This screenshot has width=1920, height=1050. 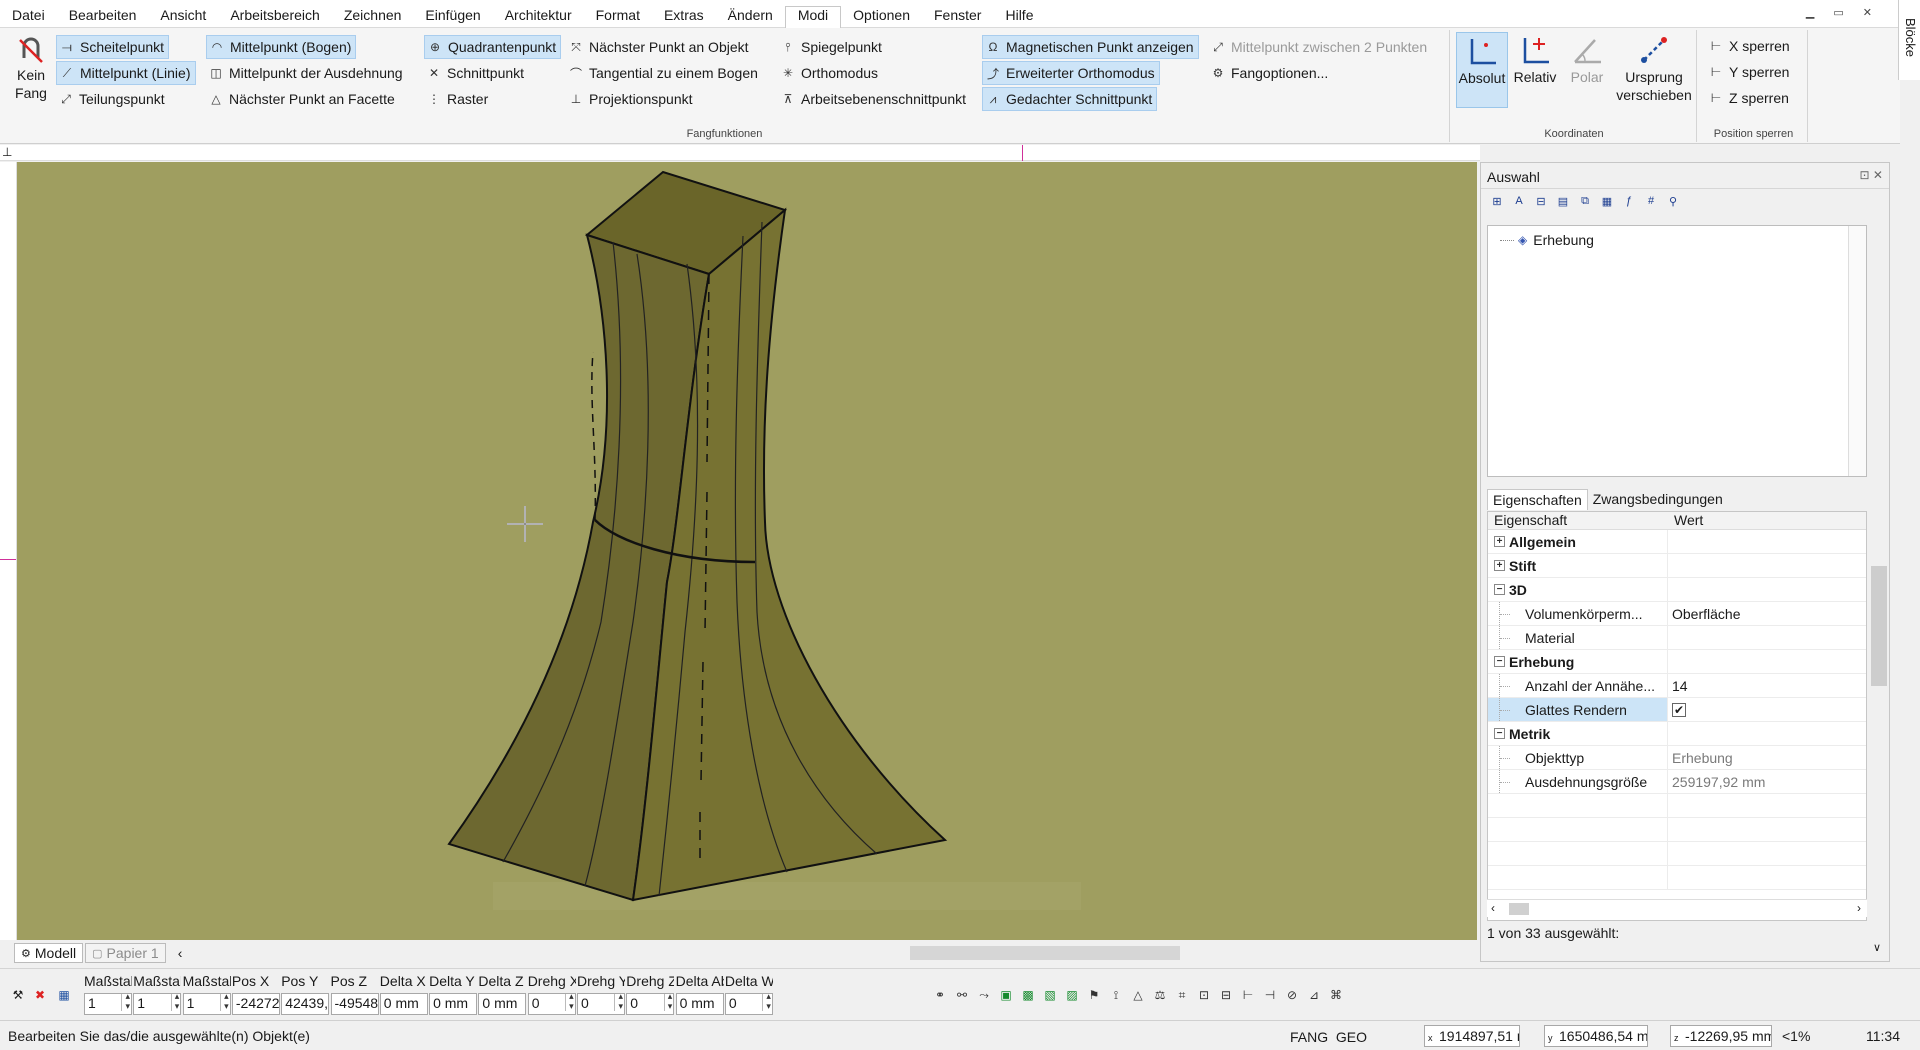 What do you see at coordinates (750, 17) in the screenshot?
I see `menu-9: Ändern` at bounding box center [750, 17].